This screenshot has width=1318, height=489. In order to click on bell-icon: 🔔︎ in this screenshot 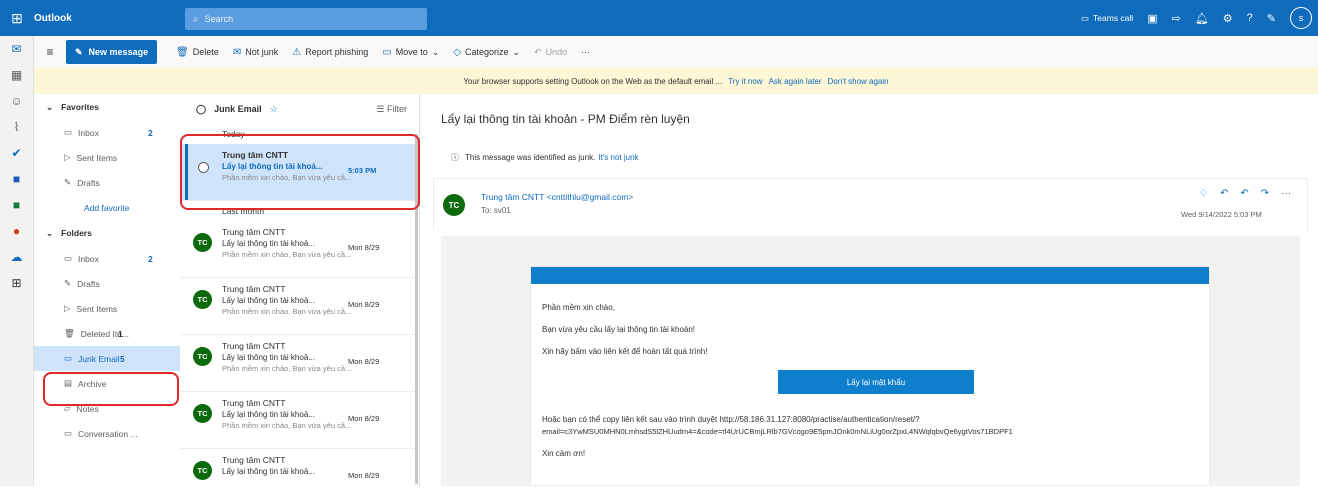, I will do `click(1202, 18)`.